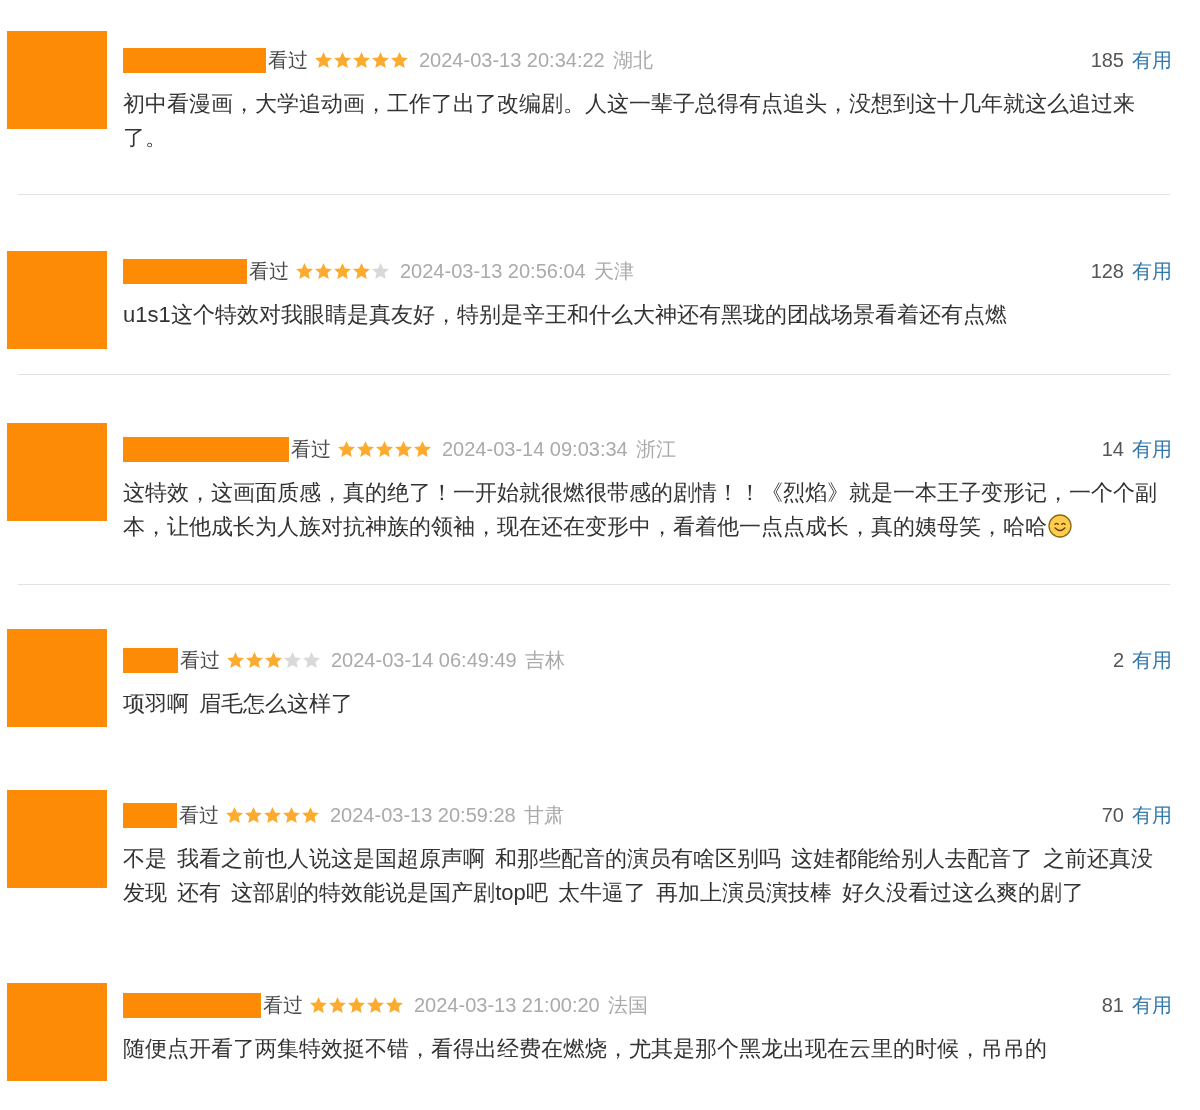 The width and height of the screenshot is (1200, 1110). Describe the element at coordinates (424, 660) in the screenshot. I see `comment-time: 2024-03-14 06:49:49` at that location.